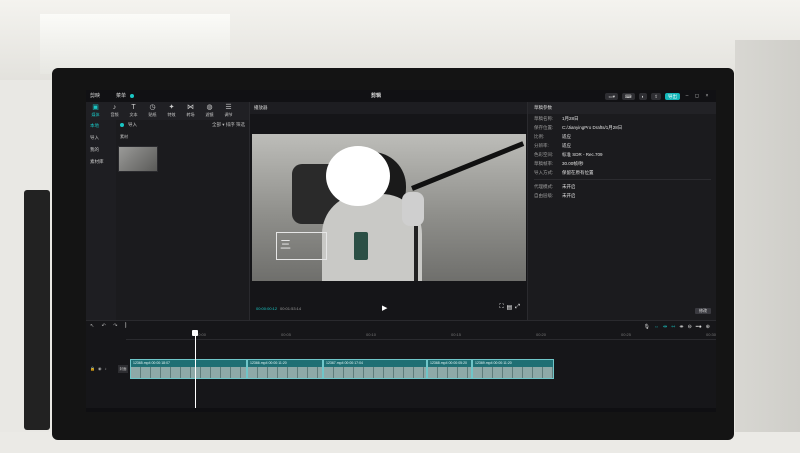 The width and height of the screenshot is (800, 453). I want to click on param-rows-2: 代理模式: 未开启 自由层级: 未开启, so click(622, 191).